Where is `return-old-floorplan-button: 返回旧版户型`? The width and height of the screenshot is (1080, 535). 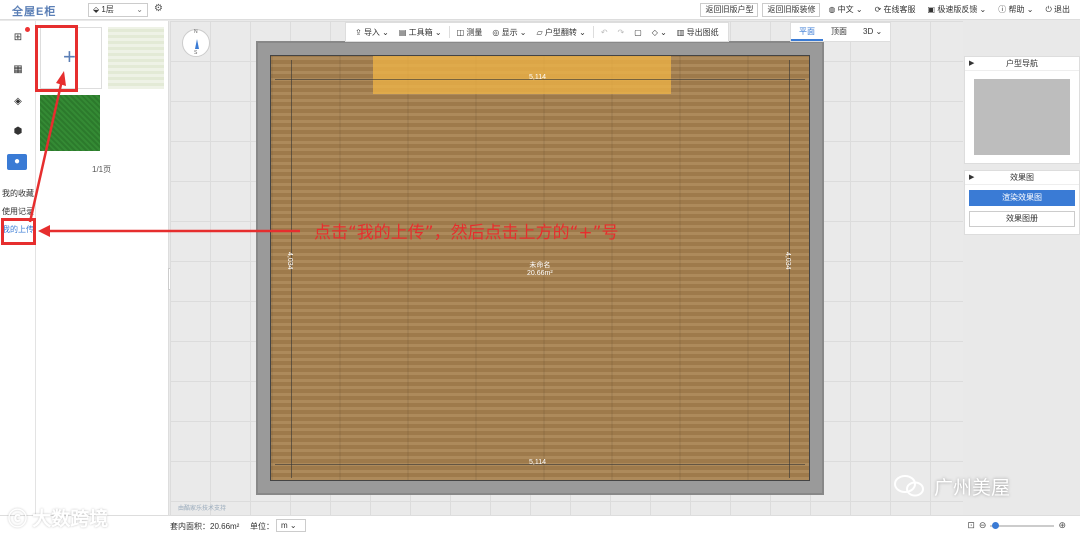 return-old-floorplan-button: 返回旧版户型 is located at coordinates (729, 10).